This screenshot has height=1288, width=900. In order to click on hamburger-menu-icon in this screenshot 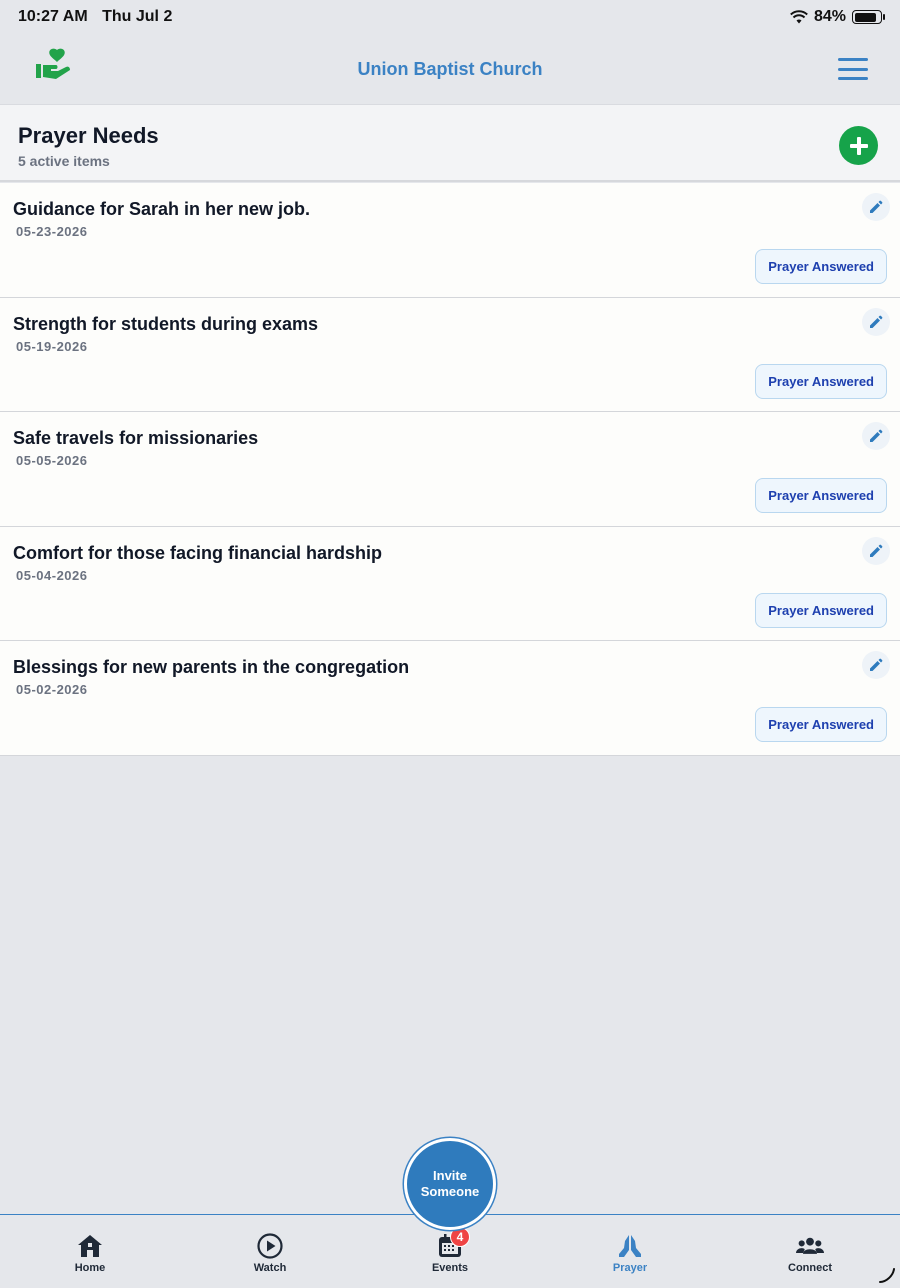, I will do `click(853, 69)`.